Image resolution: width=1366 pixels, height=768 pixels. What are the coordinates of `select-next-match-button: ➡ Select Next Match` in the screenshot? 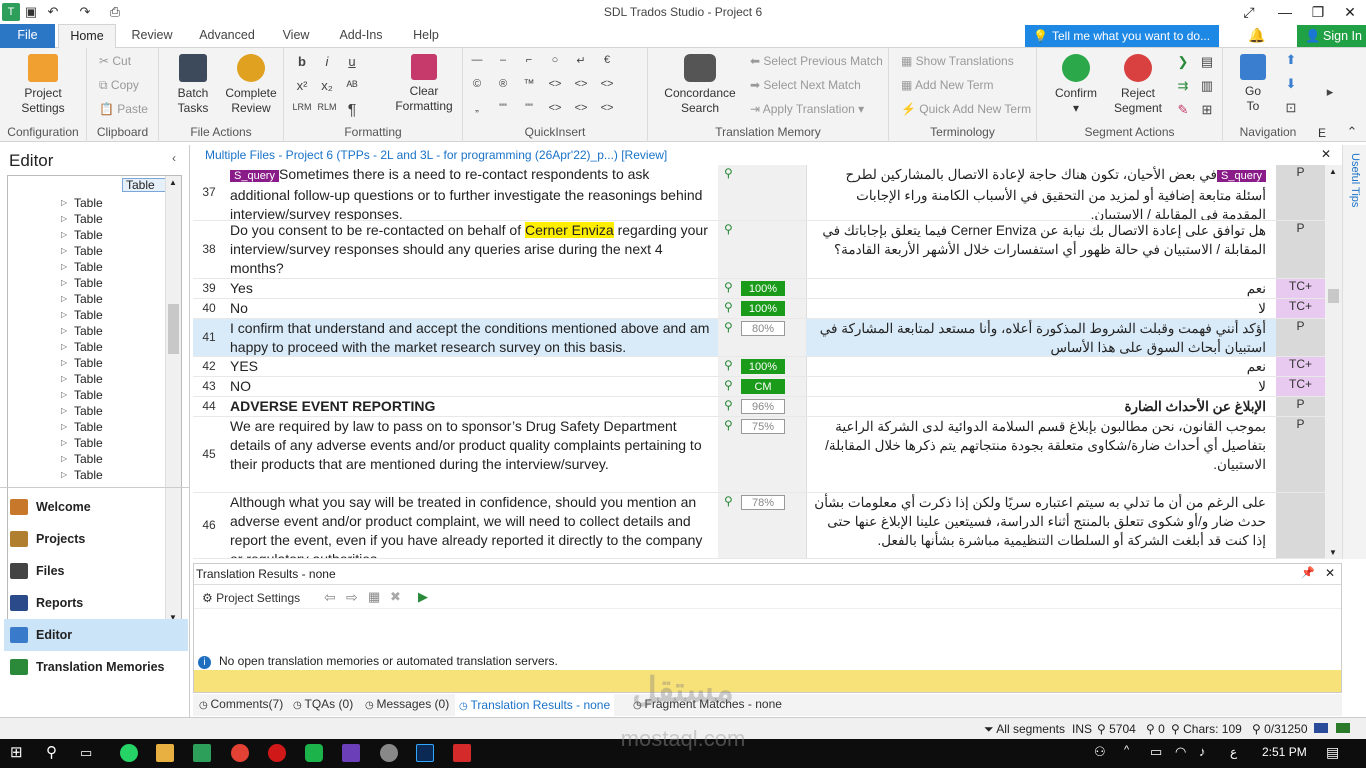 It's located at (805, 85).